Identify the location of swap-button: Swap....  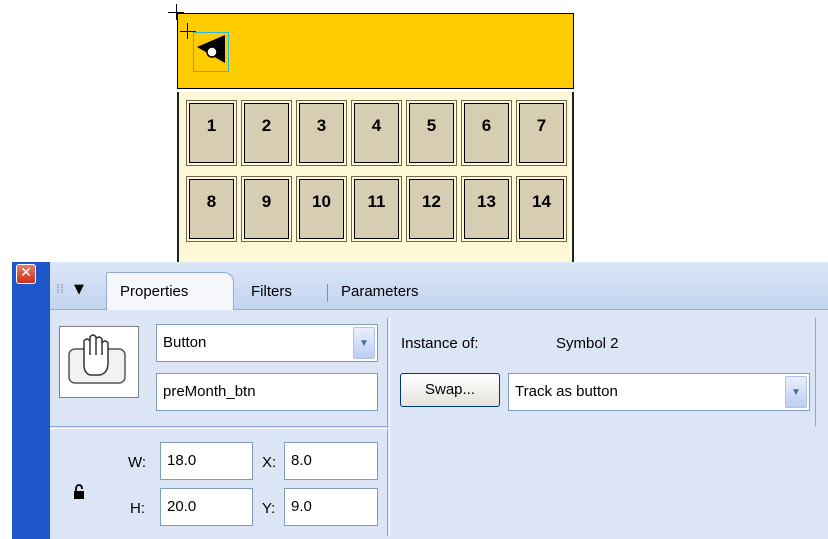
(450, 390).